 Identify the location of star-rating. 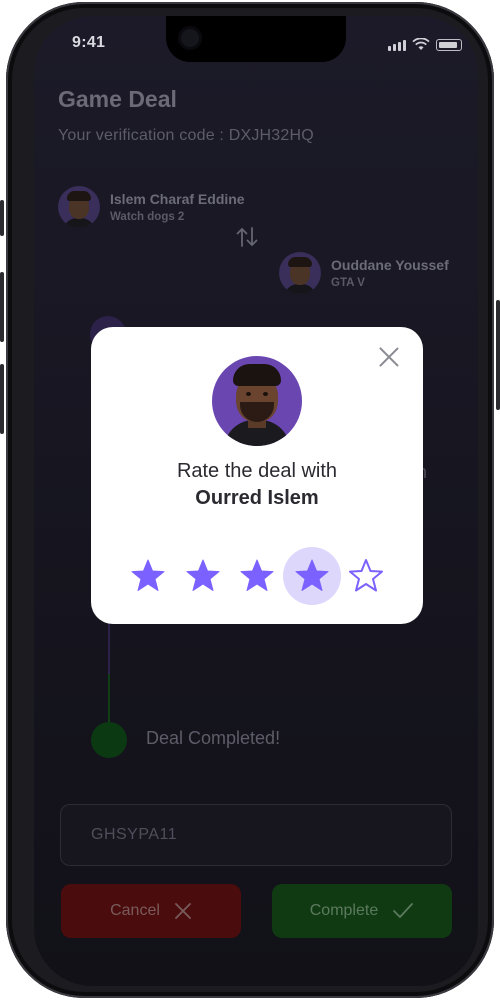
(257, 576).